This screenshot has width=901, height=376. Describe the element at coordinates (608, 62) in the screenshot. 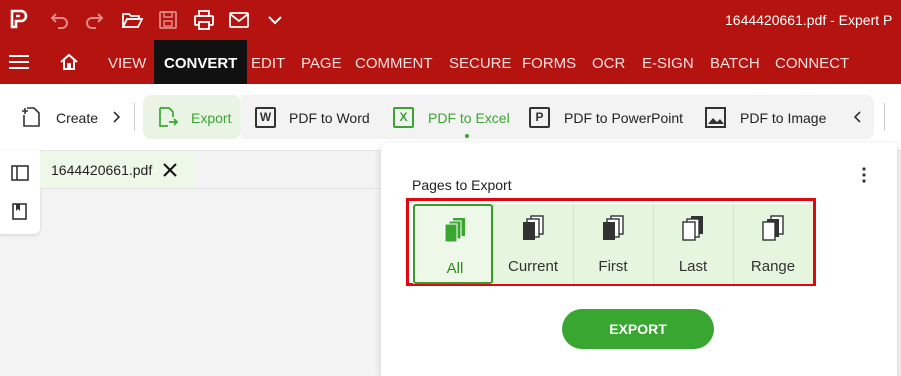

I see `menu-ocr: OCR` at that location.